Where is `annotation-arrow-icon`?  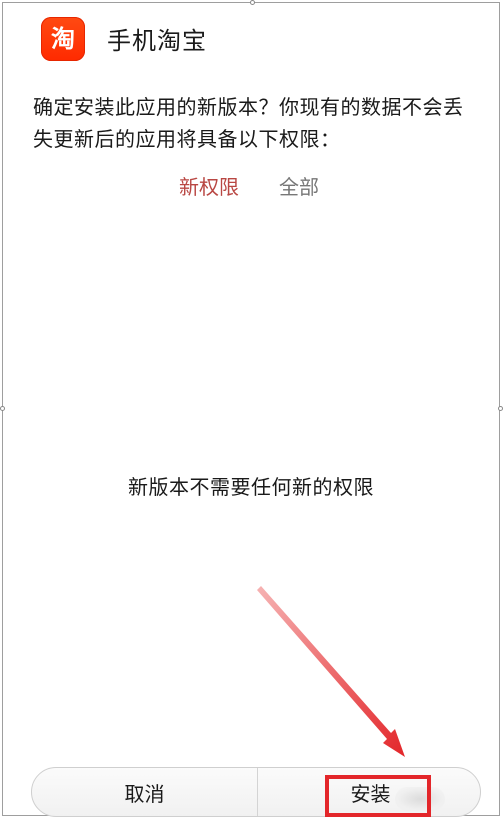 annotation-arrow-icon is located at coordinates (331, 671).